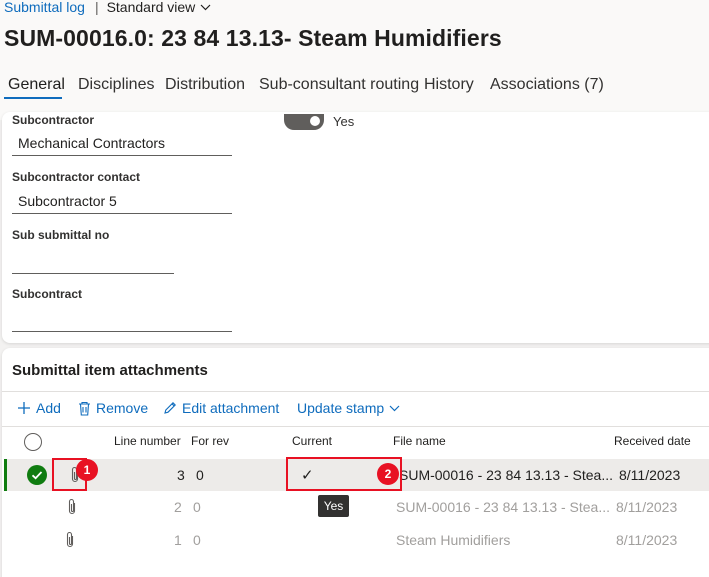 This screenshot has width=709, height=577. I want to click on tab-sub-consultant-routing: Sub-consultant routing, so click(339, 85).